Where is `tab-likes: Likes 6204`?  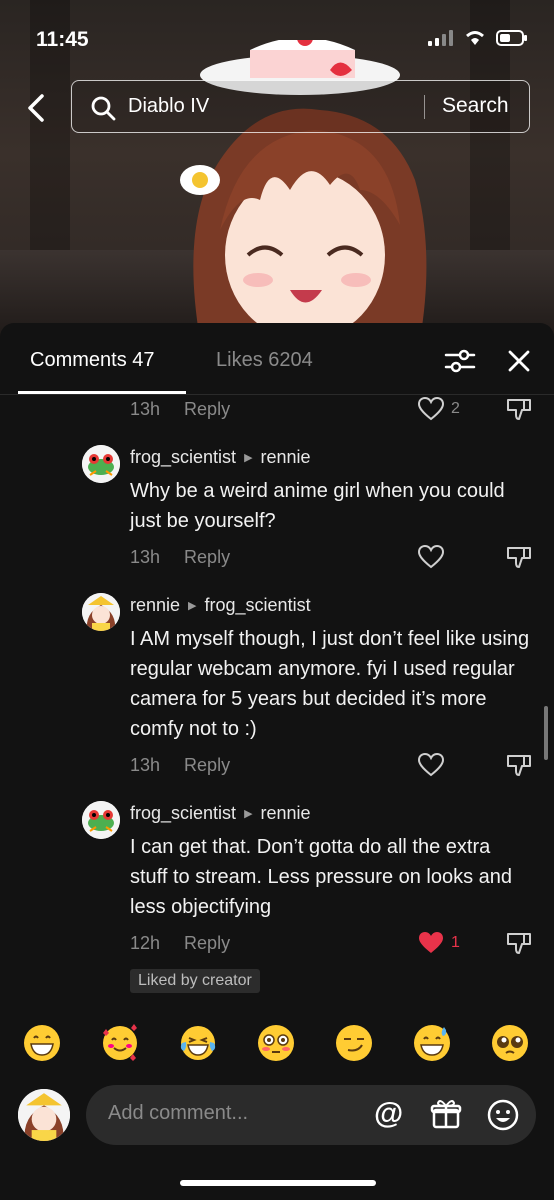
tab-likes: Likes 6204 is located at coordinates (264, 360).